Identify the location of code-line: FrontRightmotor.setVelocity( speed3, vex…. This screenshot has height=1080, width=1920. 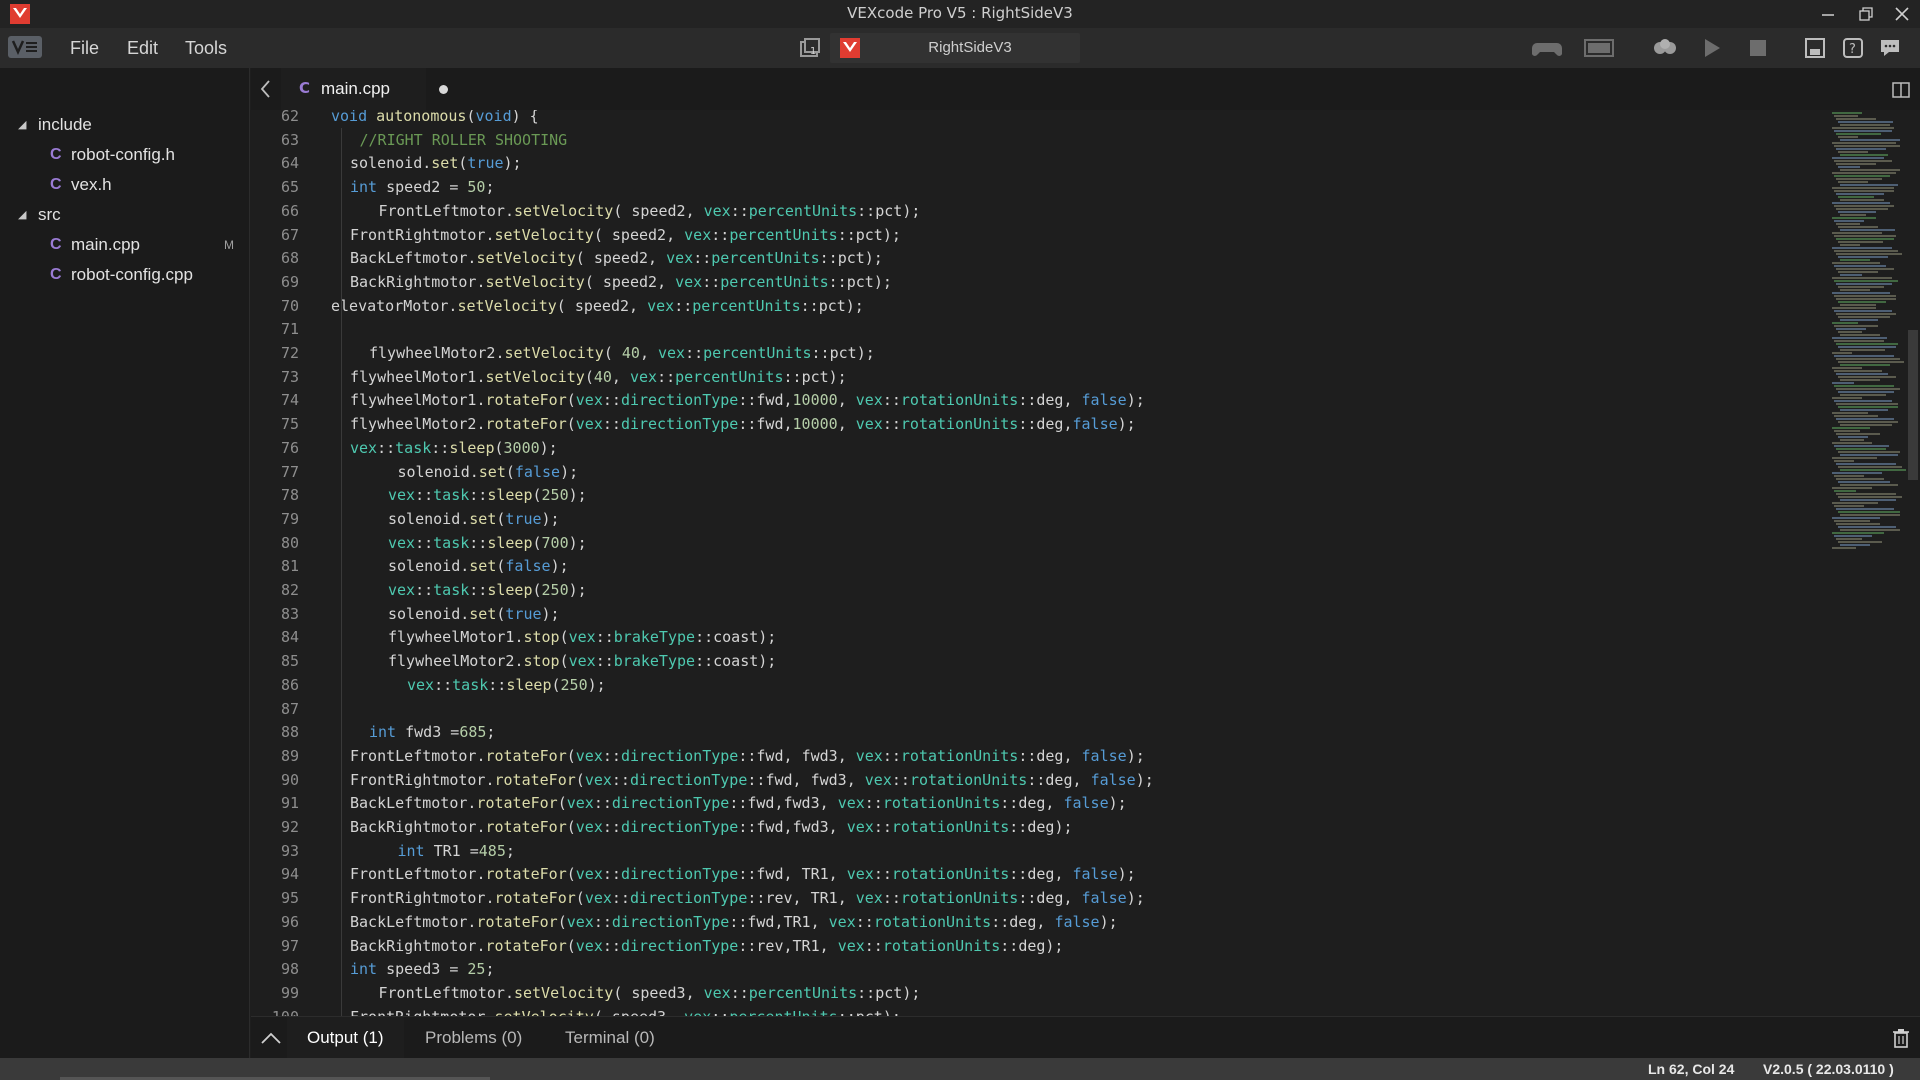
(625, 1010).